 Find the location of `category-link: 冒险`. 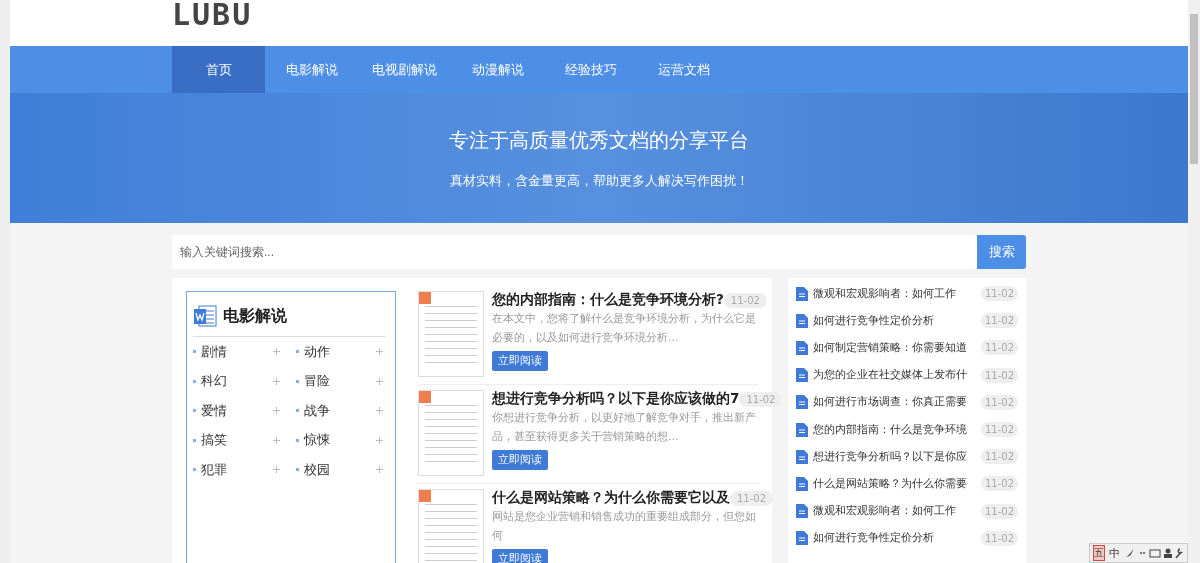

category-link: 冒险 is located at coordinates (342, 381).